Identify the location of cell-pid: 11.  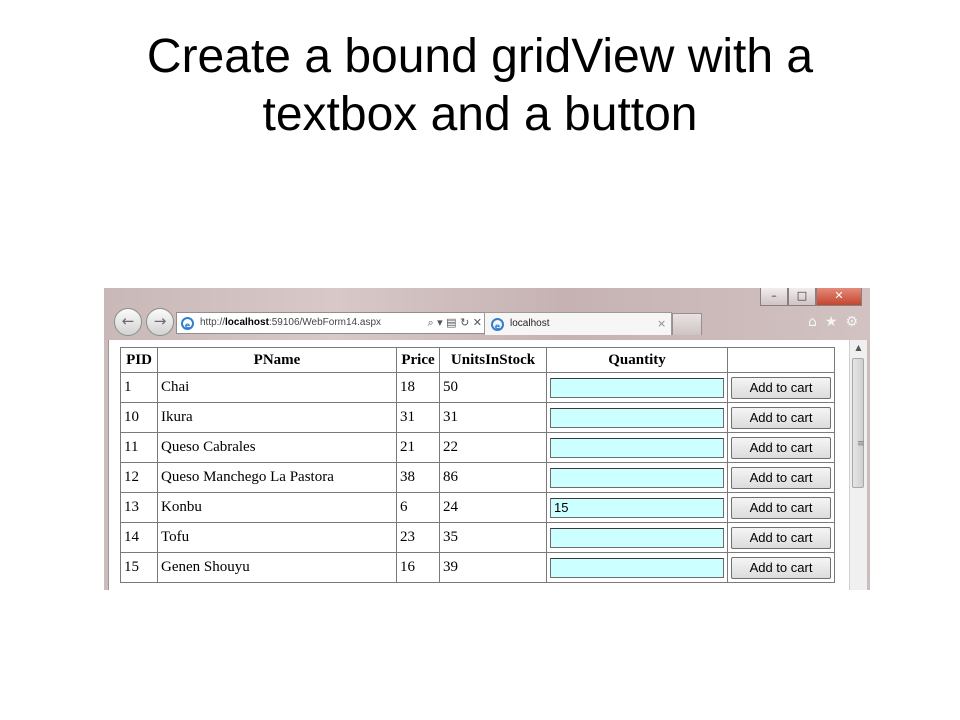
(139, 447).